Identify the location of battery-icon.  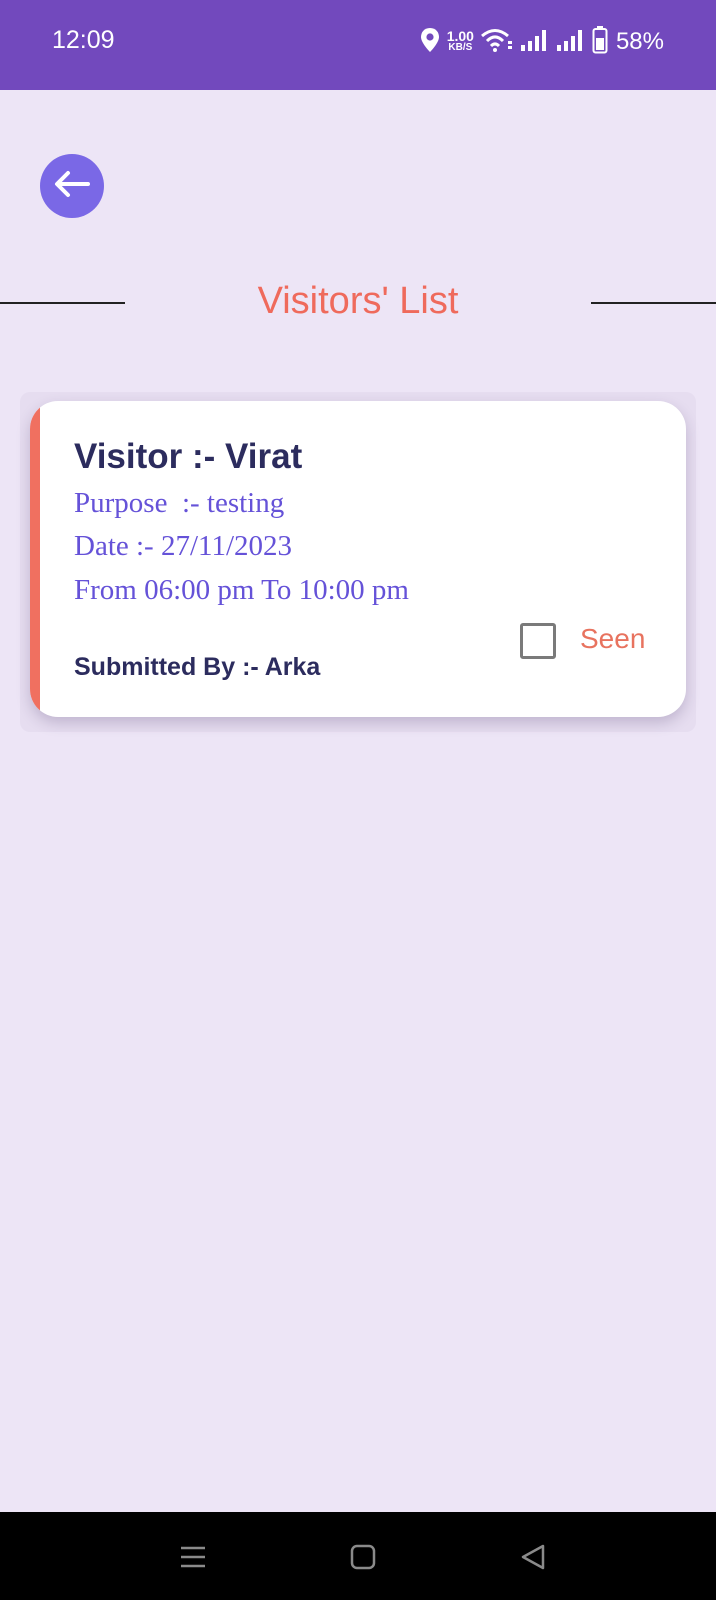
(600, 42).